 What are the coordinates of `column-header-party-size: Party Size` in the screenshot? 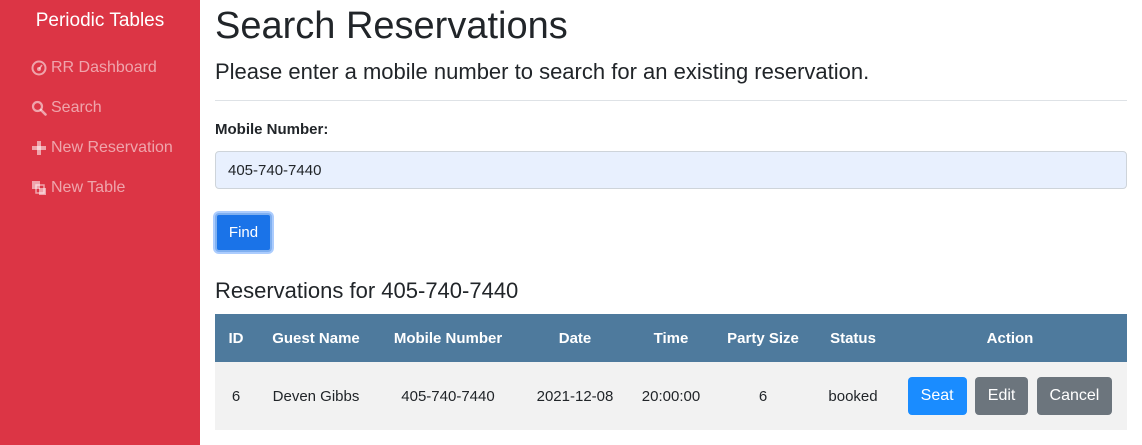 It's located at (763, 338).